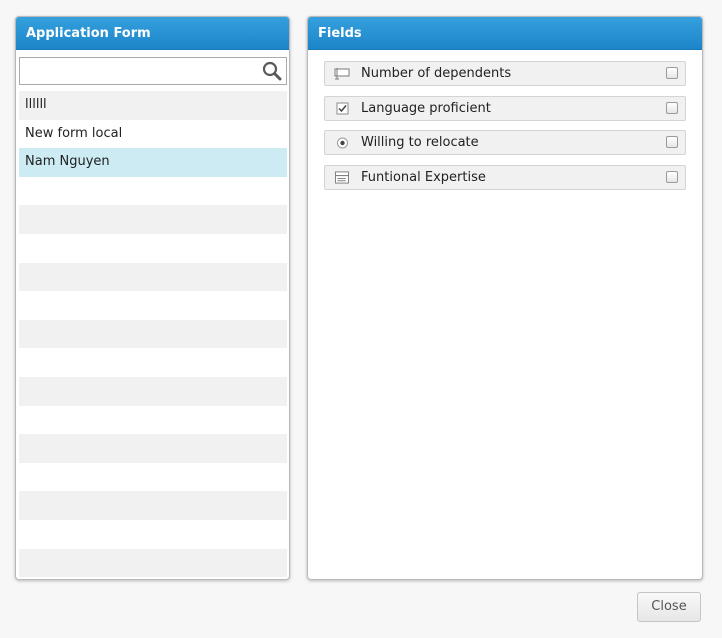  I want to click on field-label: Willing to relocate, so click(420, 142).